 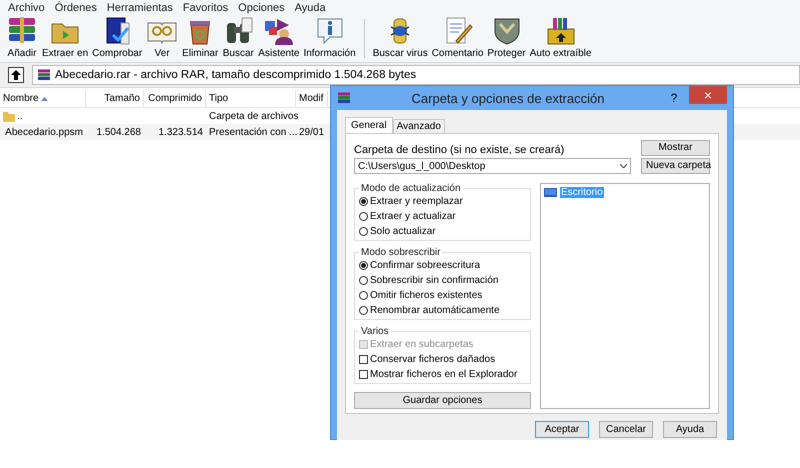 I want to click on group-title: Varios, so click(x=375, y=331).